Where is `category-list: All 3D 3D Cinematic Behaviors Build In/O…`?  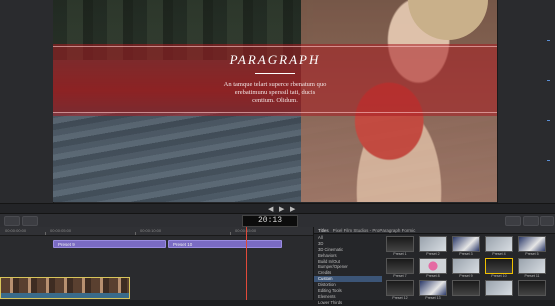
category-list: All 3D 3D Cinematic Behaviors Build In/O… is located at coordinates (348, 270).